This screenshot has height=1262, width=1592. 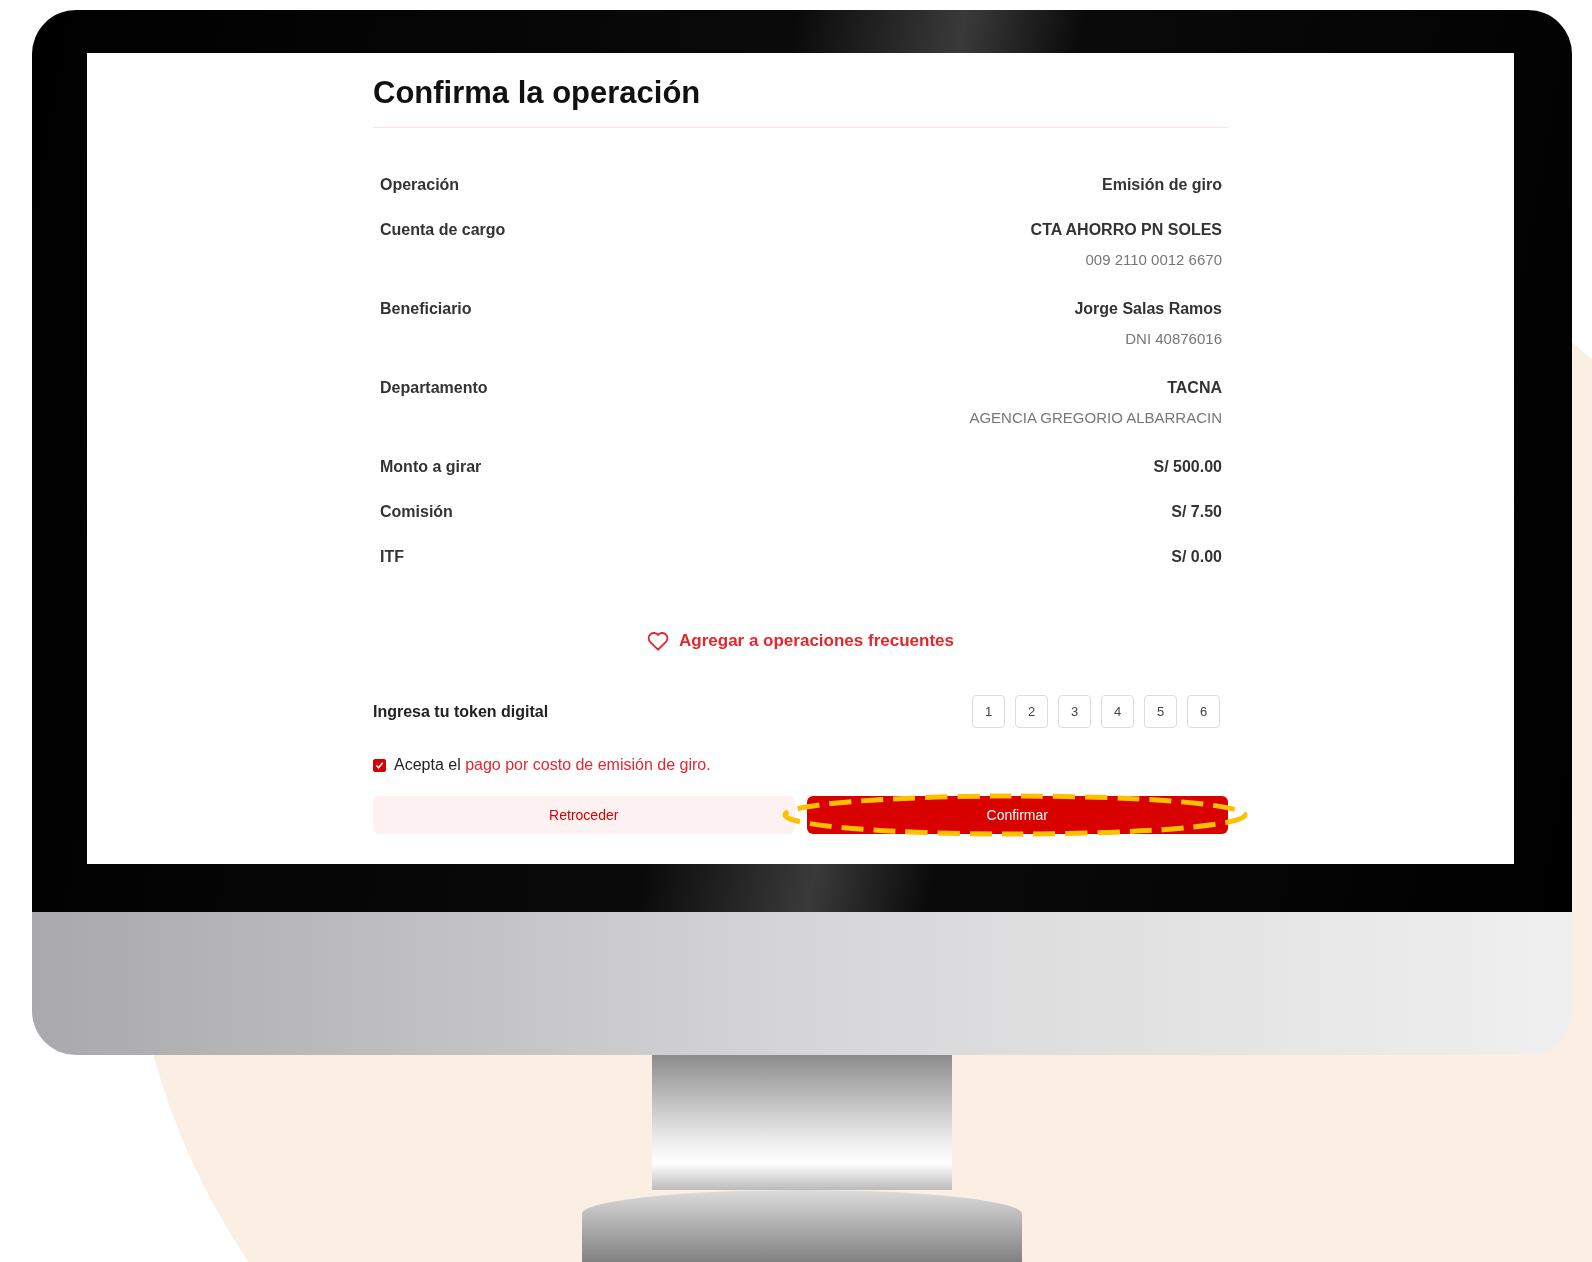 What do you see at coordinates (392, 557) in the screenshot?
I see `detail-label: ITF` at bounding box center [392, 557].